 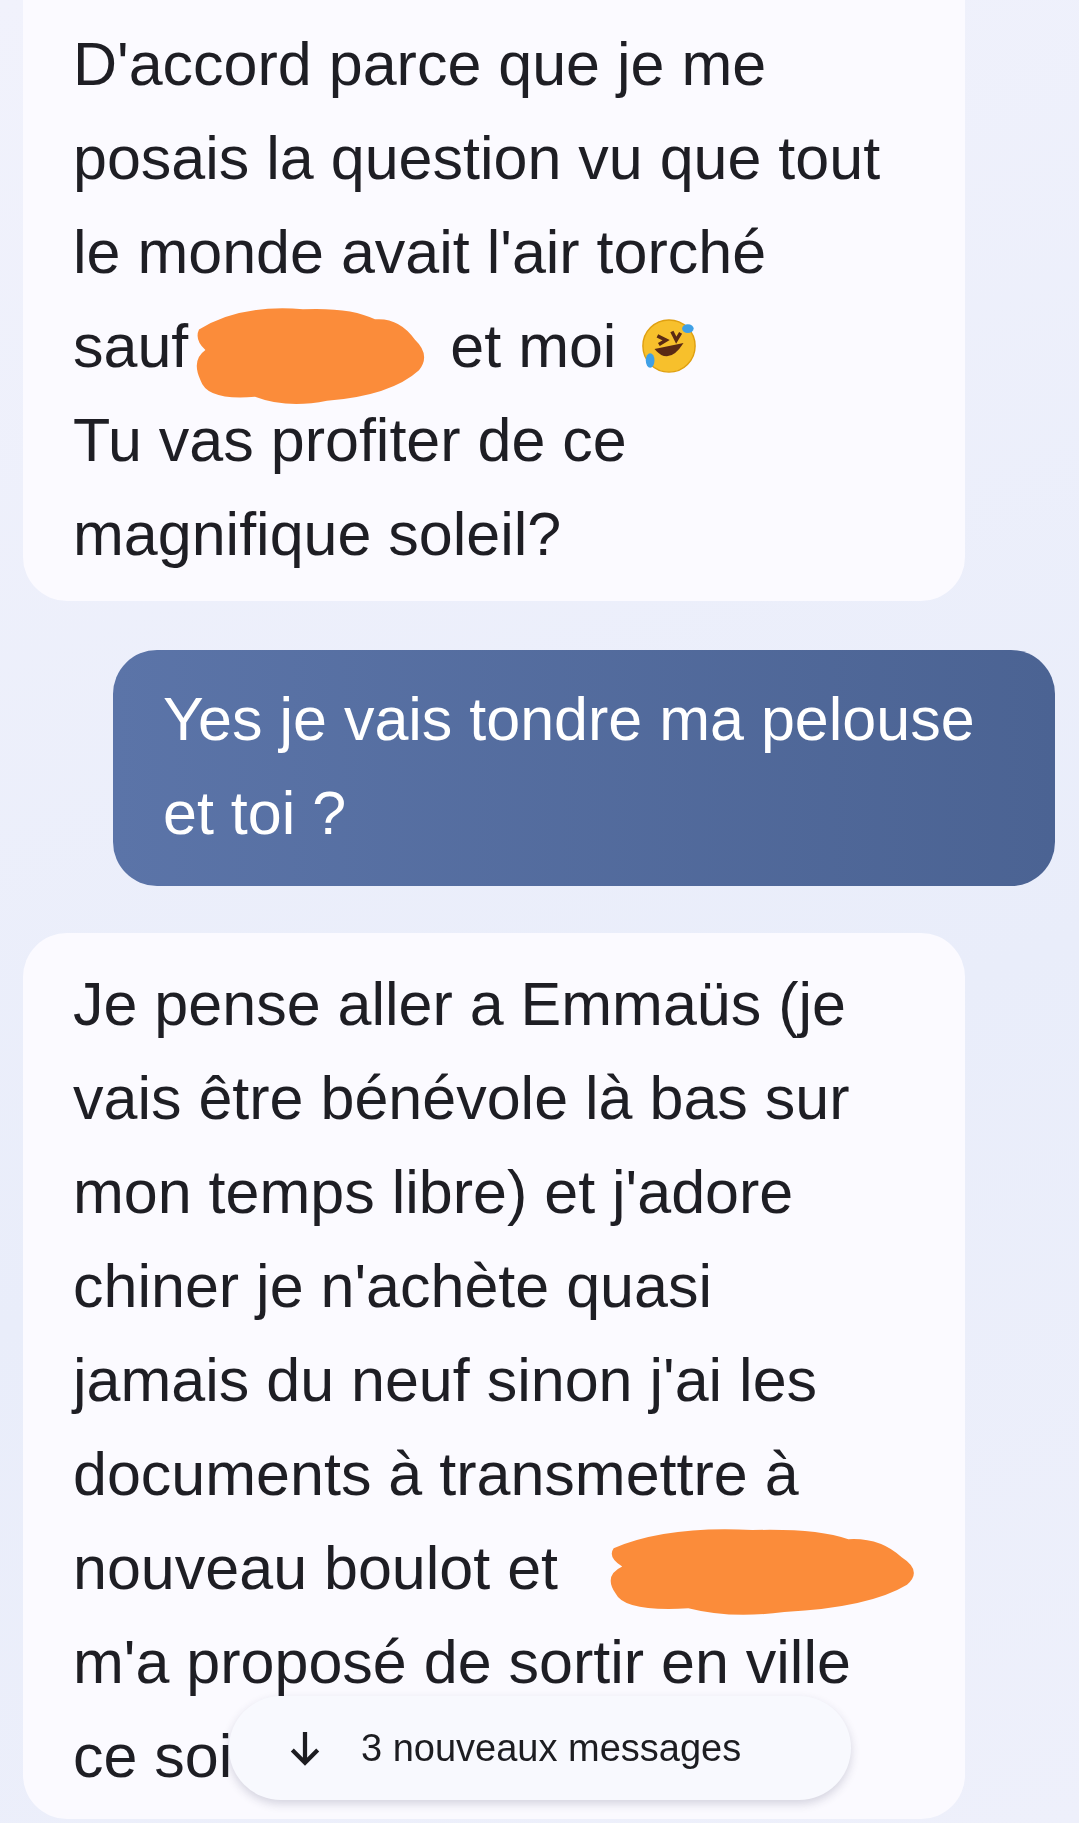 What do you see at coordinates (533, 346) in the screenshot?
I see `message-text: et moi` at bounding box center [533, 346].